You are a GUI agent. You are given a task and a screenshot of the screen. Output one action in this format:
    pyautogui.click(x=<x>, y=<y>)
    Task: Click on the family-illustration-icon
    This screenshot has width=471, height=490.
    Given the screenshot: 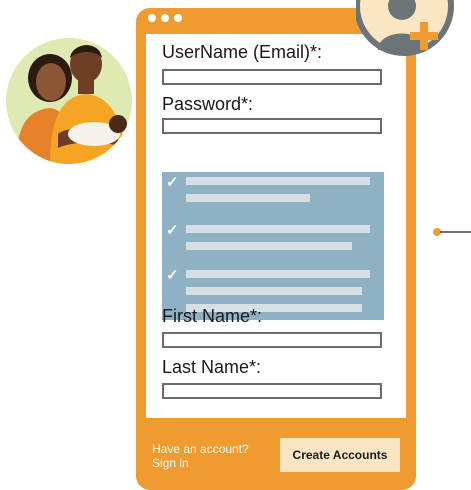 What is the action you would take?
    pyautogui.click(x=69, y=101)
    